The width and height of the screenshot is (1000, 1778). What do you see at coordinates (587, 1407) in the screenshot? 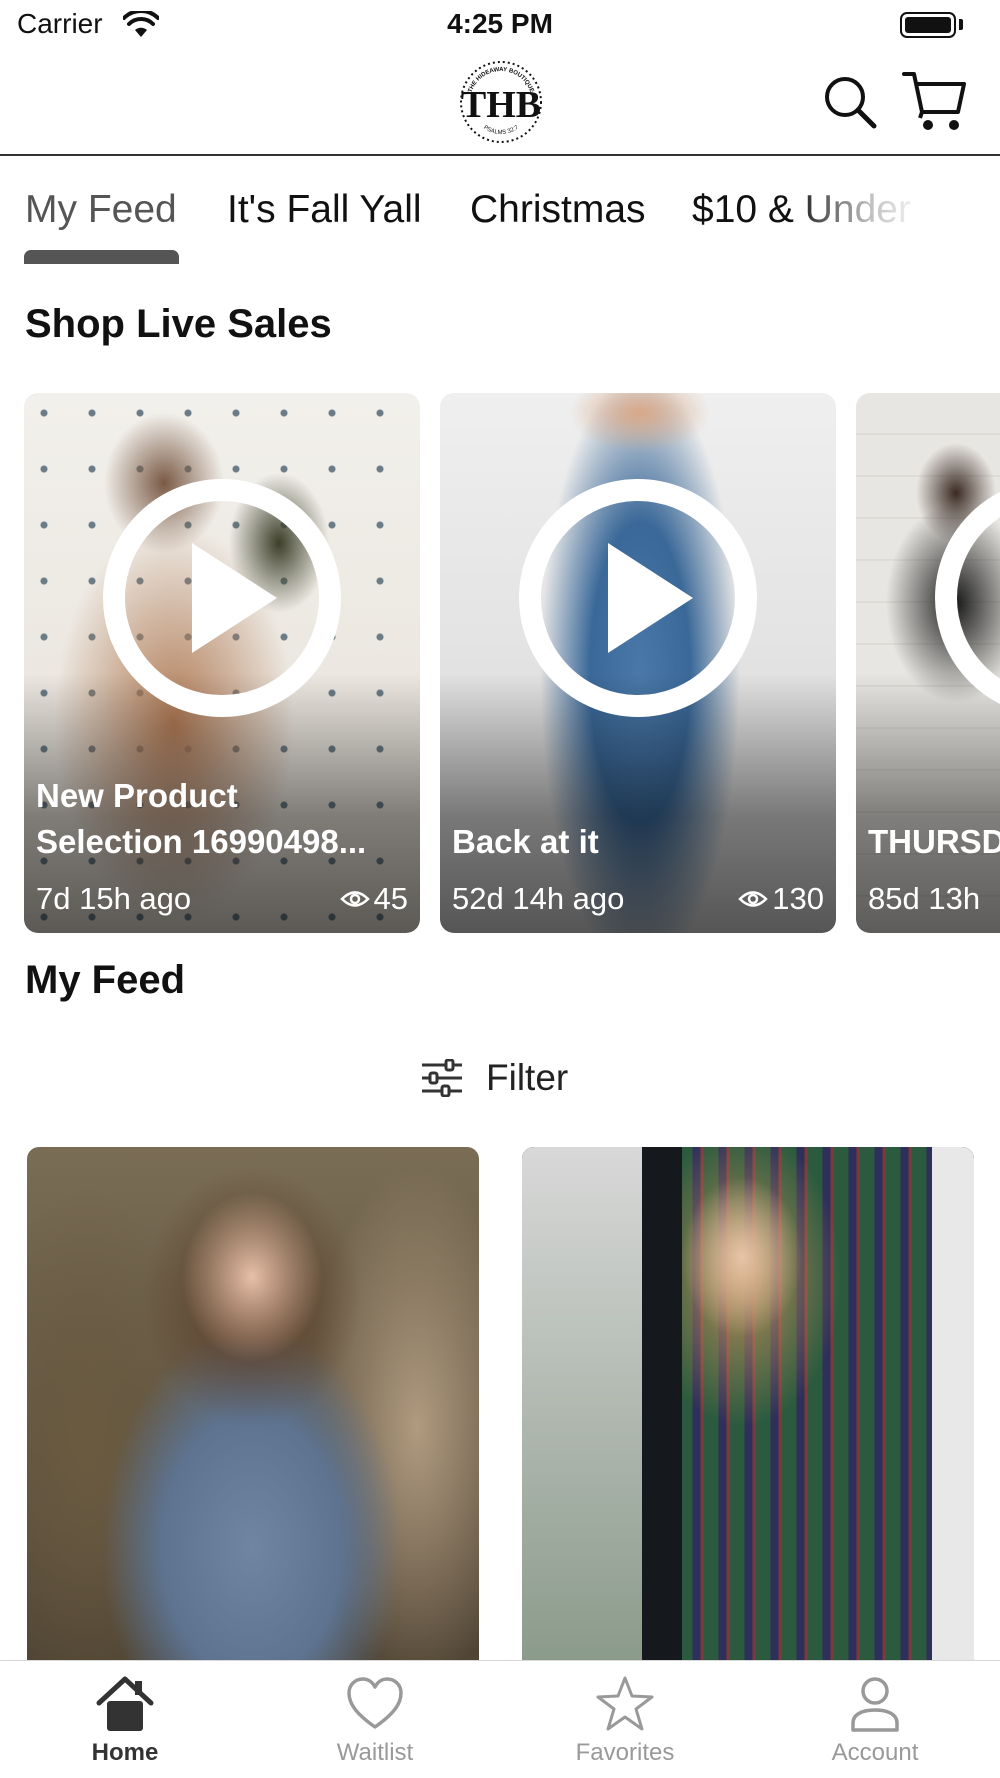
I see `product-image-background` at bounding box center [587, 1407].